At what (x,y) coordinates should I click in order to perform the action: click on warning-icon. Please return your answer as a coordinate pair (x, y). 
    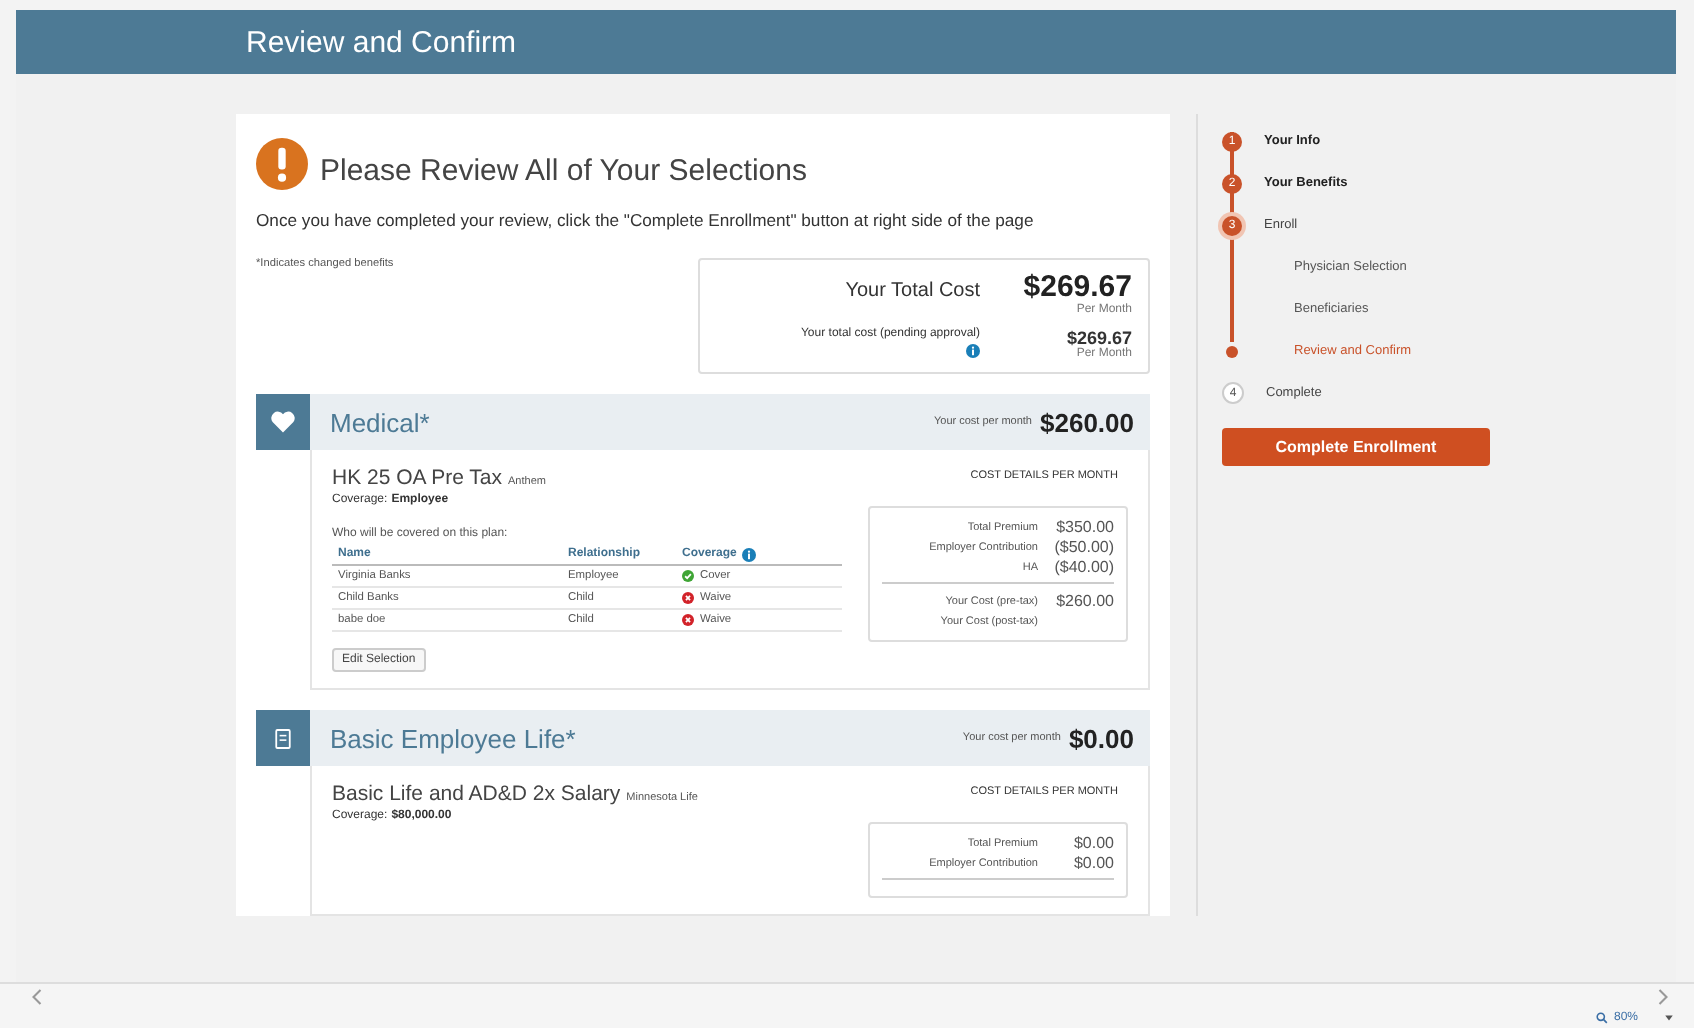
    Looking at the image, I should click on (282, 164).